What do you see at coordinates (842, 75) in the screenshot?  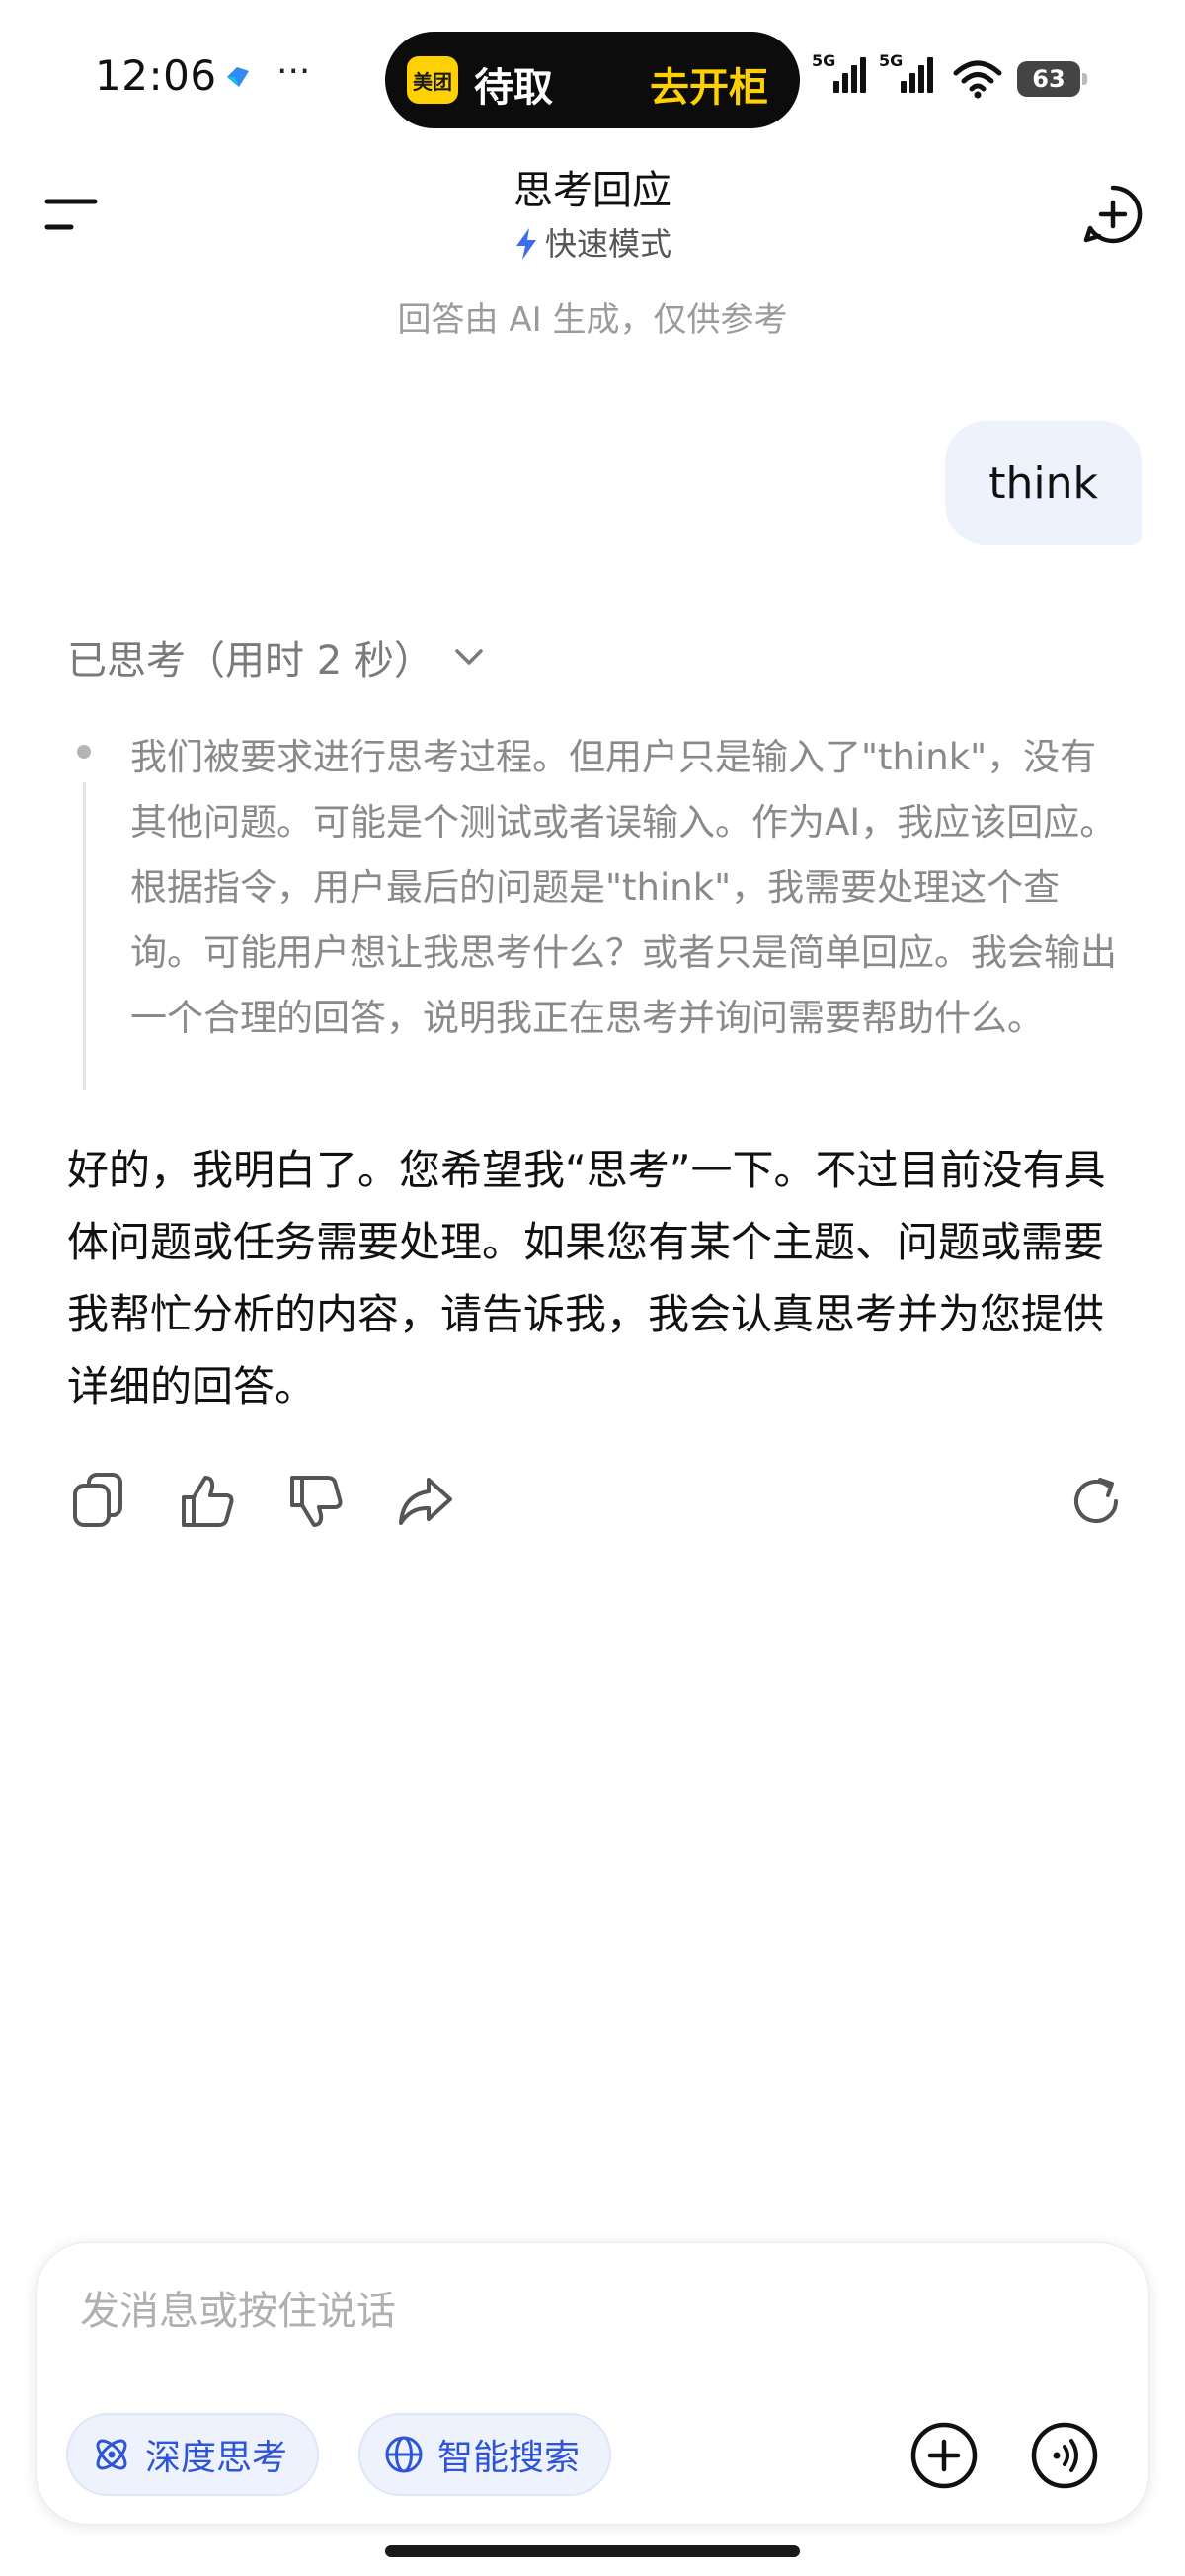 I see `signal-icon-sim1: 5G` at bounding box center [842, 75].